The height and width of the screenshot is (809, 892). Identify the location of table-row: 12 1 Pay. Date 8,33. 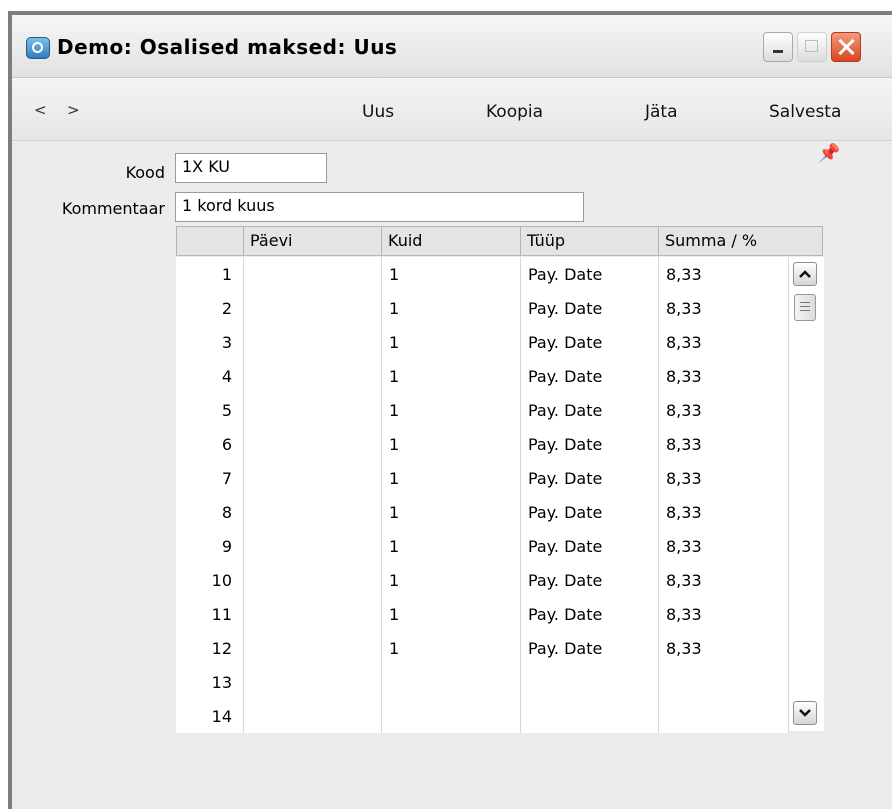
(478, 648).